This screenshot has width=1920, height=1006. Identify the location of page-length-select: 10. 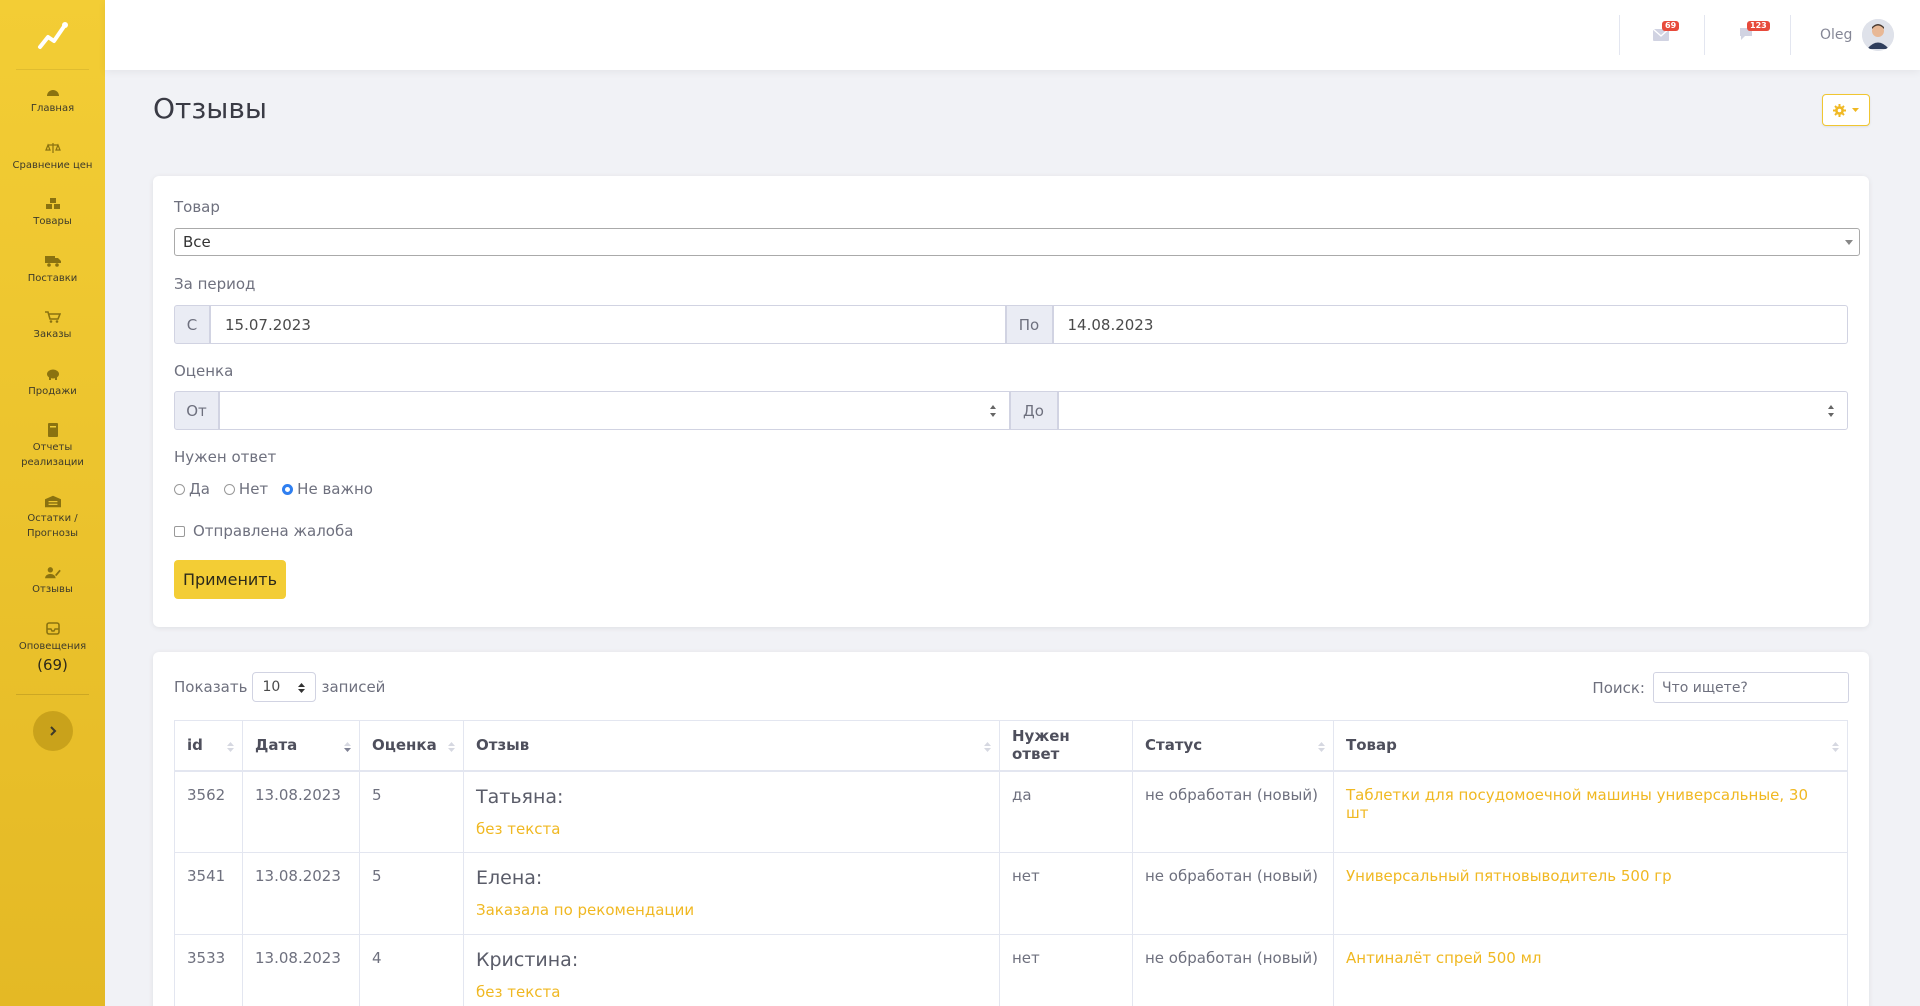
(284, 687).